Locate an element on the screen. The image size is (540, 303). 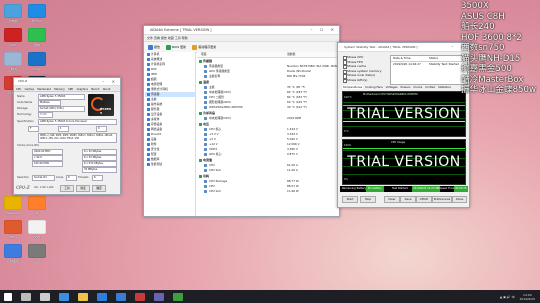
amd-ryzen-logo-icon: RYZEN 5 is located at coordinates (101, 105).